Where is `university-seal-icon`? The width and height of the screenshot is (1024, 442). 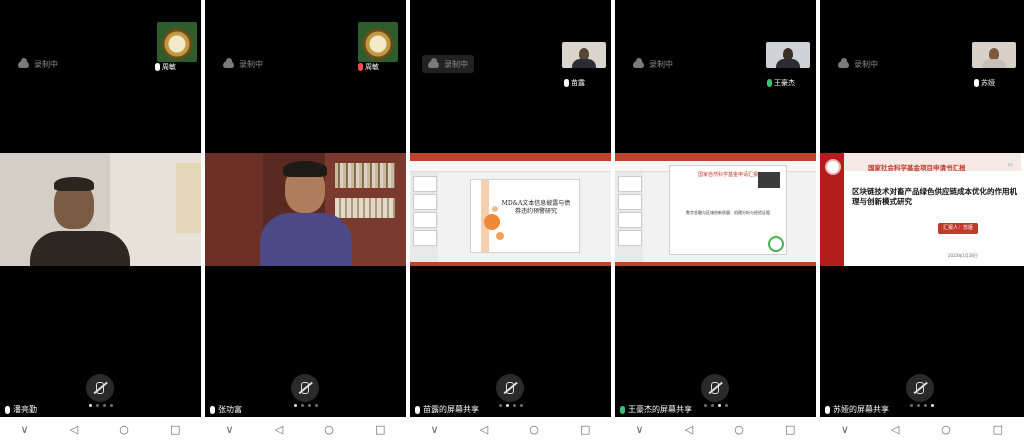 university-seal-icon is located at coordinates (833, 167).